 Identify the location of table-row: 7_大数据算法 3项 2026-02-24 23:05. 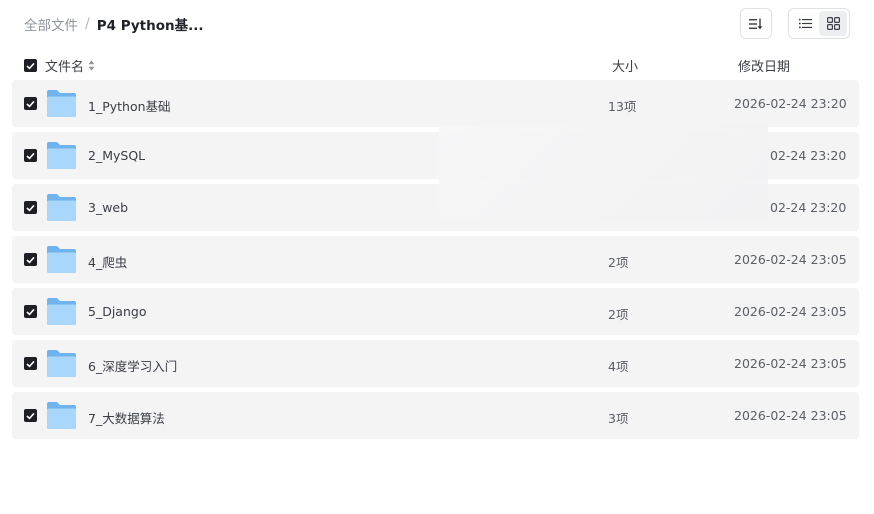
(435, 415).